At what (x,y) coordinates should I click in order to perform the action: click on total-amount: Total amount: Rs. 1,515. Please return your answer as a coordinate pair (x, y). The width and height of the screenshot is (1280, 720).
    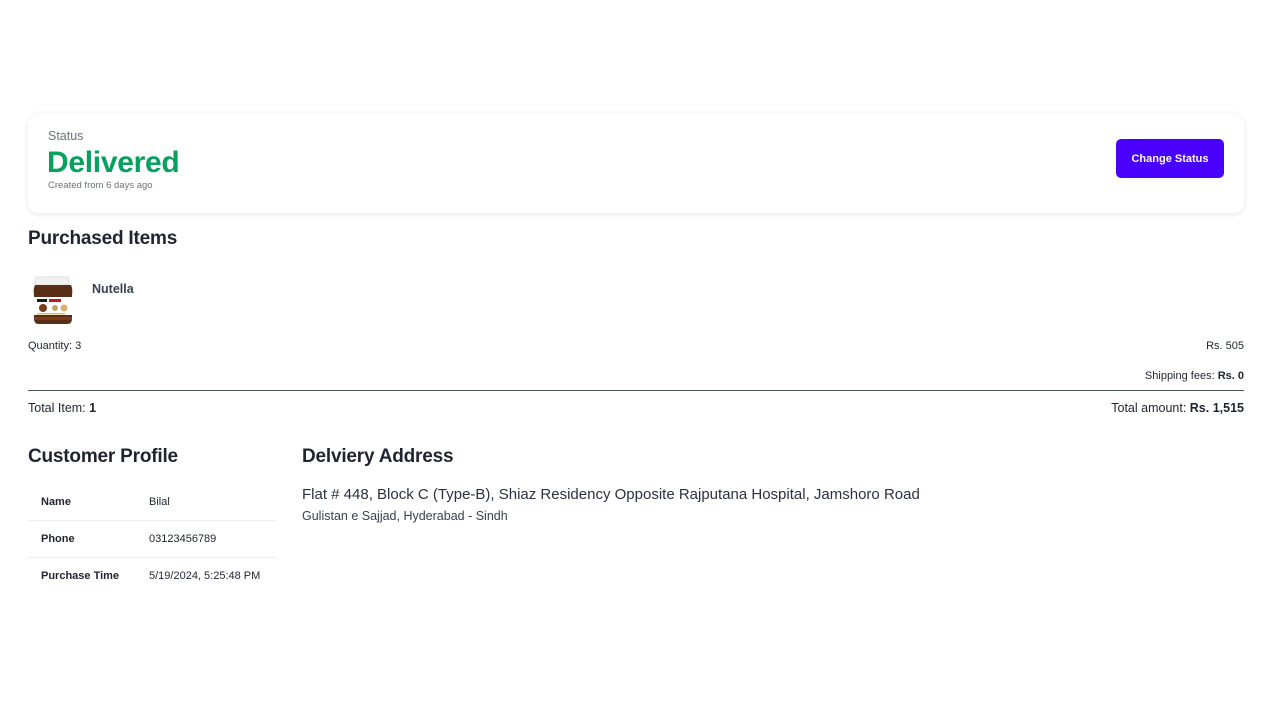
    Looking at the image, I should click on (1177, 408).